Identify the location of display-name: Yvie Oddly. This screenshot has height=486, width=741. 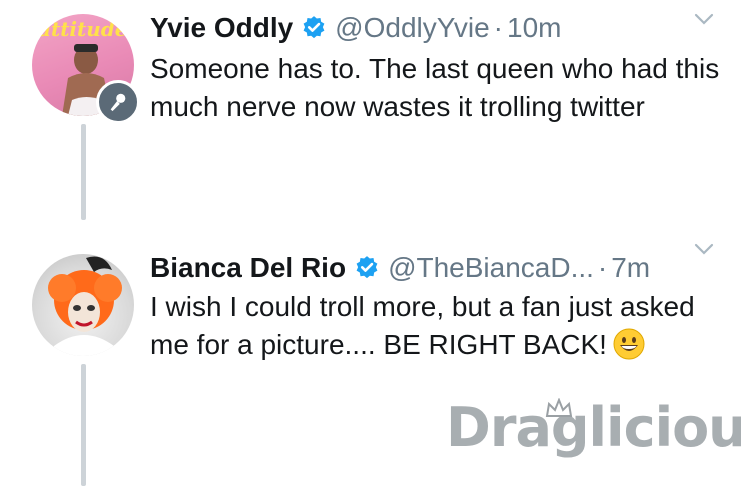
(221, 28).